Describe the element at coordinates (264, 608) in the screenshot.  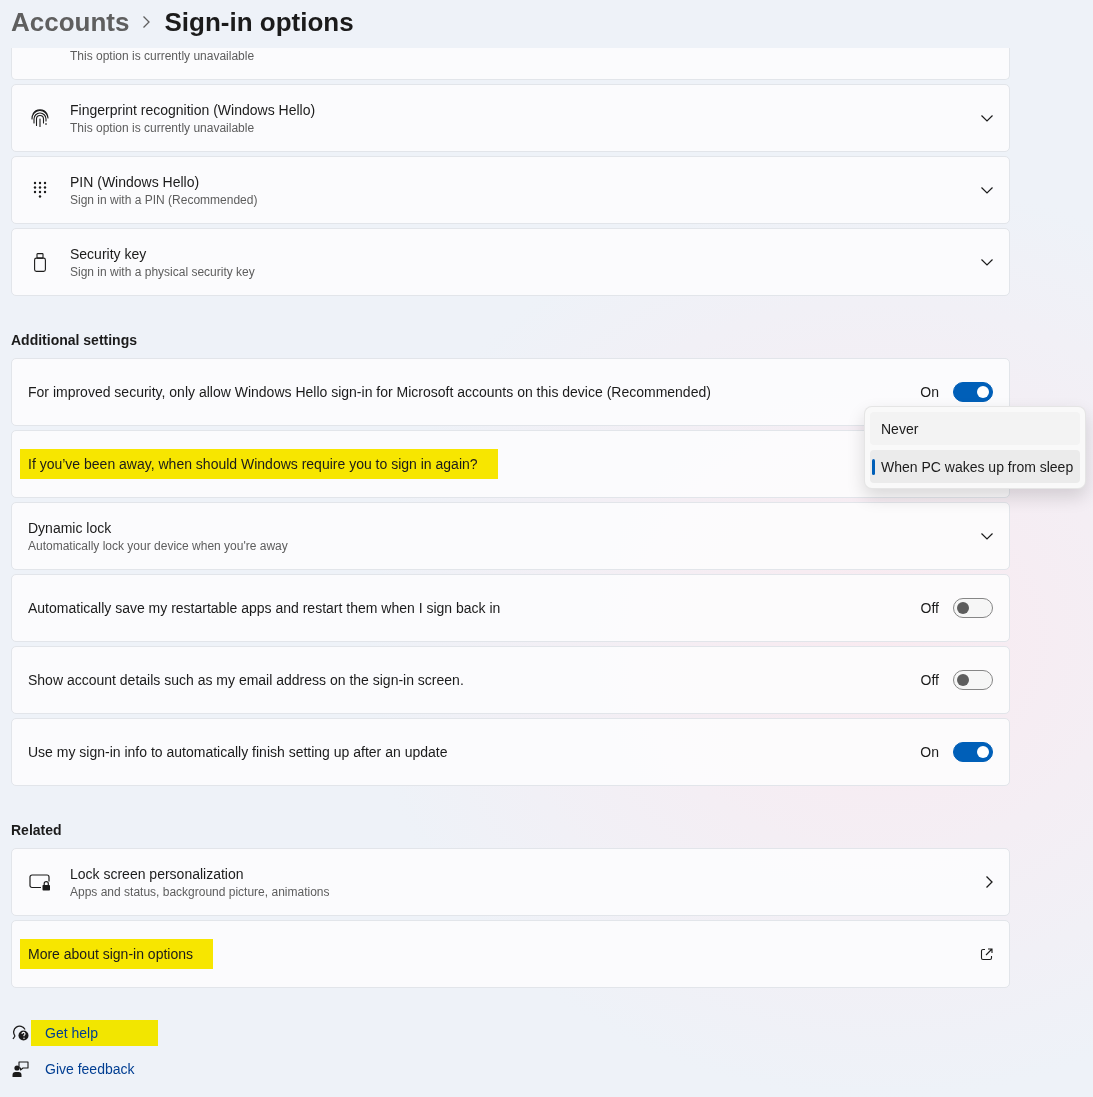
I see `setting-title: Automatically save my restartable apps and restart them when I sign back in` at that location.